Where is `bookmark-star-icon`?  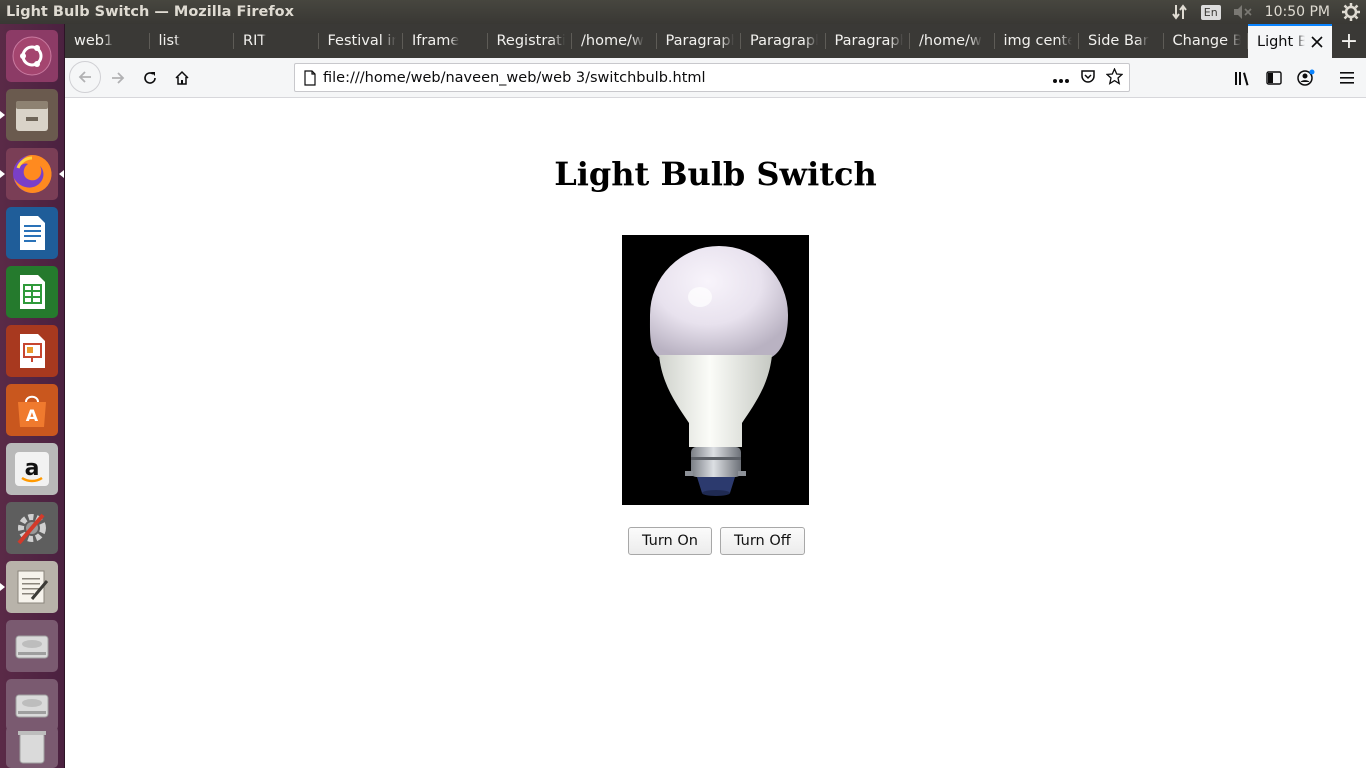 bookmark-star-icon is located at coordinates (1114, 77).